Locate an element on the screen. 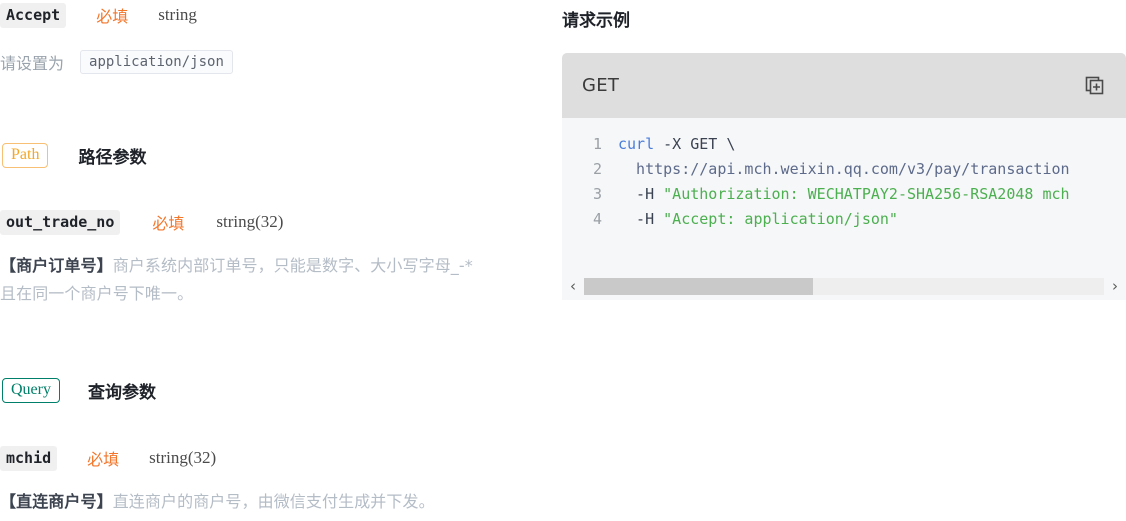  param-required-mchid: 必填 is located at coordinates (103, 460).